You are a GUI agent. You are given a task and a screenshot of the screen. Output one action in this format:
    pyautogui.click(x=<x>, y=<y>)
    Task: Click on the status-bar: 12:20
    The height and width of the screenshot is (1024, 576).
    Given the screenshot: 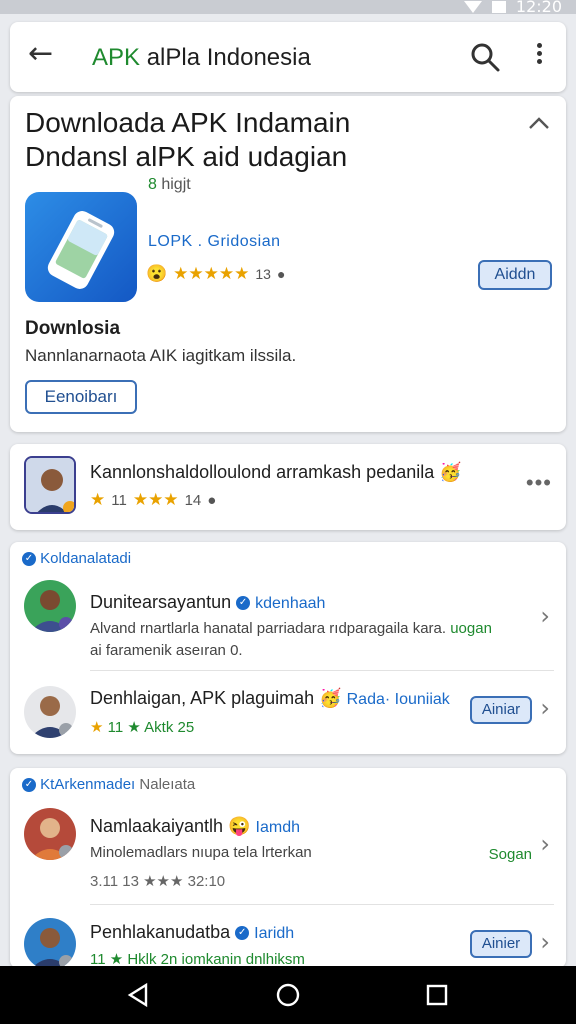 What is the action you would take?
    pyautogui.click(x=288, y=8)
    